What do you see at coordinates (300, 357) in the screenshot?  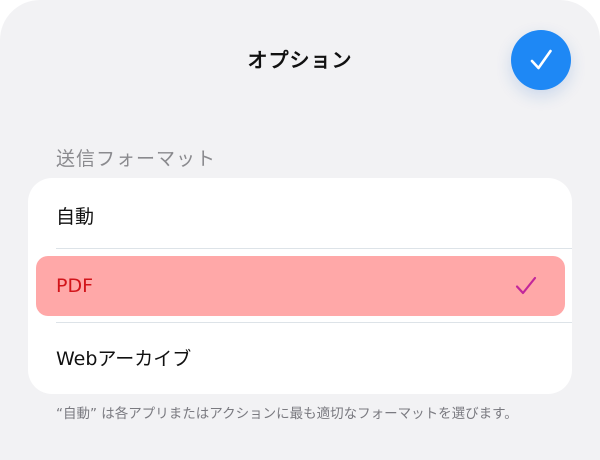 I see `format-option-web-archive: Webアーカイブ` at bounding box center [300, 357].